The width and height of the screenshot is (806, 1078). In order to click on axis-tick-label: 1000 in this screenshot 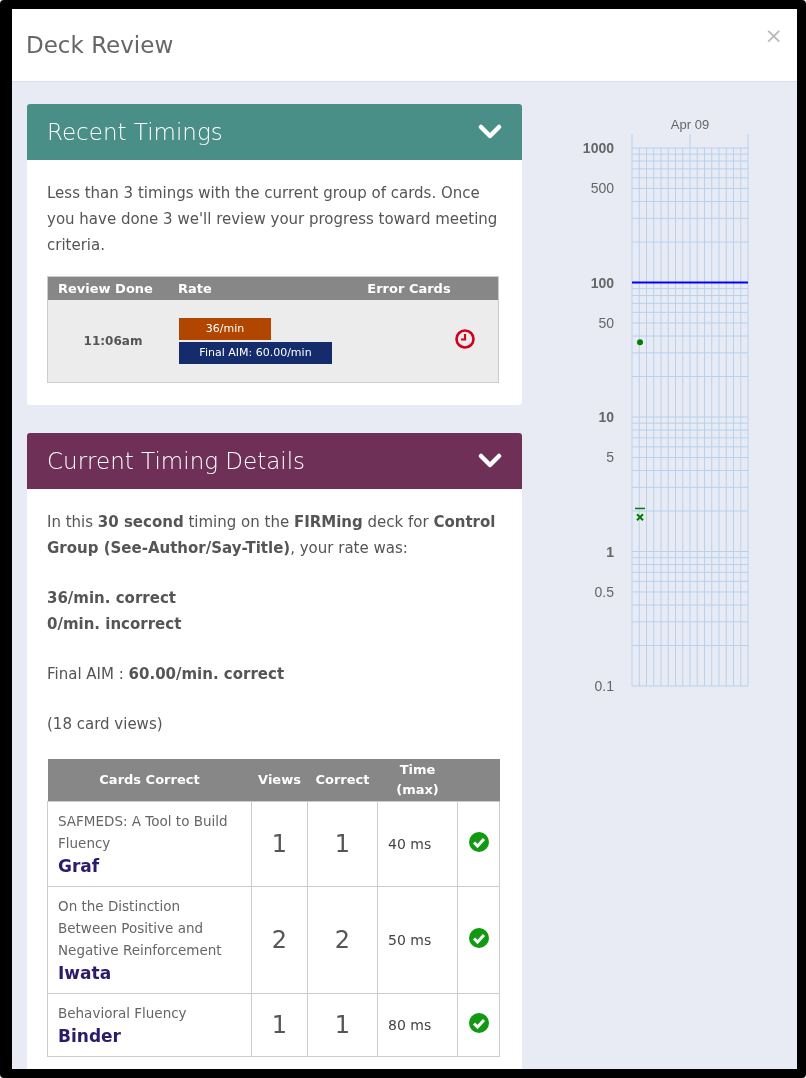, I will do `click(598, 148)`.